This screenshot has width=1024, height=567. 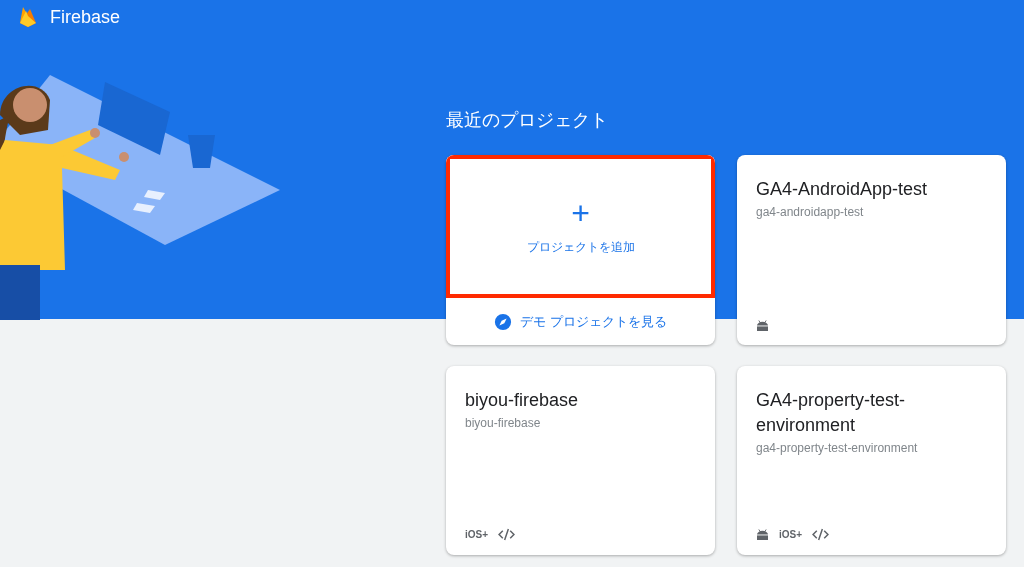 I want to click on compass-icon, so click(x=503, y=321).